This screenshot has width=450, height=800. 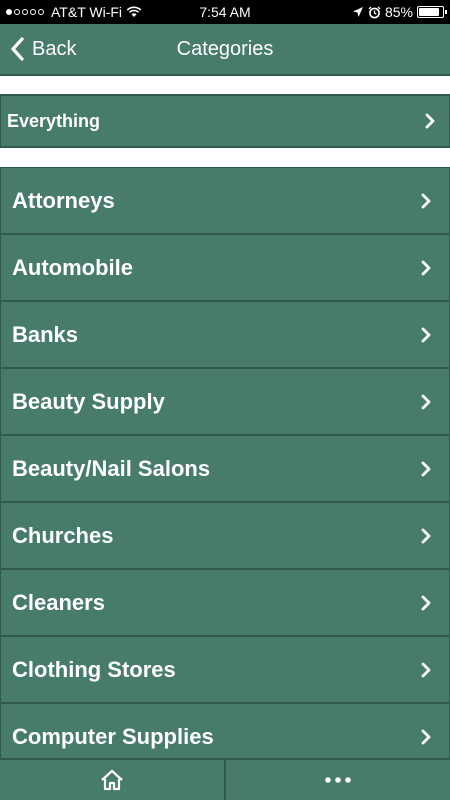 I want to click on everything-row: Everything, so click(x=225, y=121).